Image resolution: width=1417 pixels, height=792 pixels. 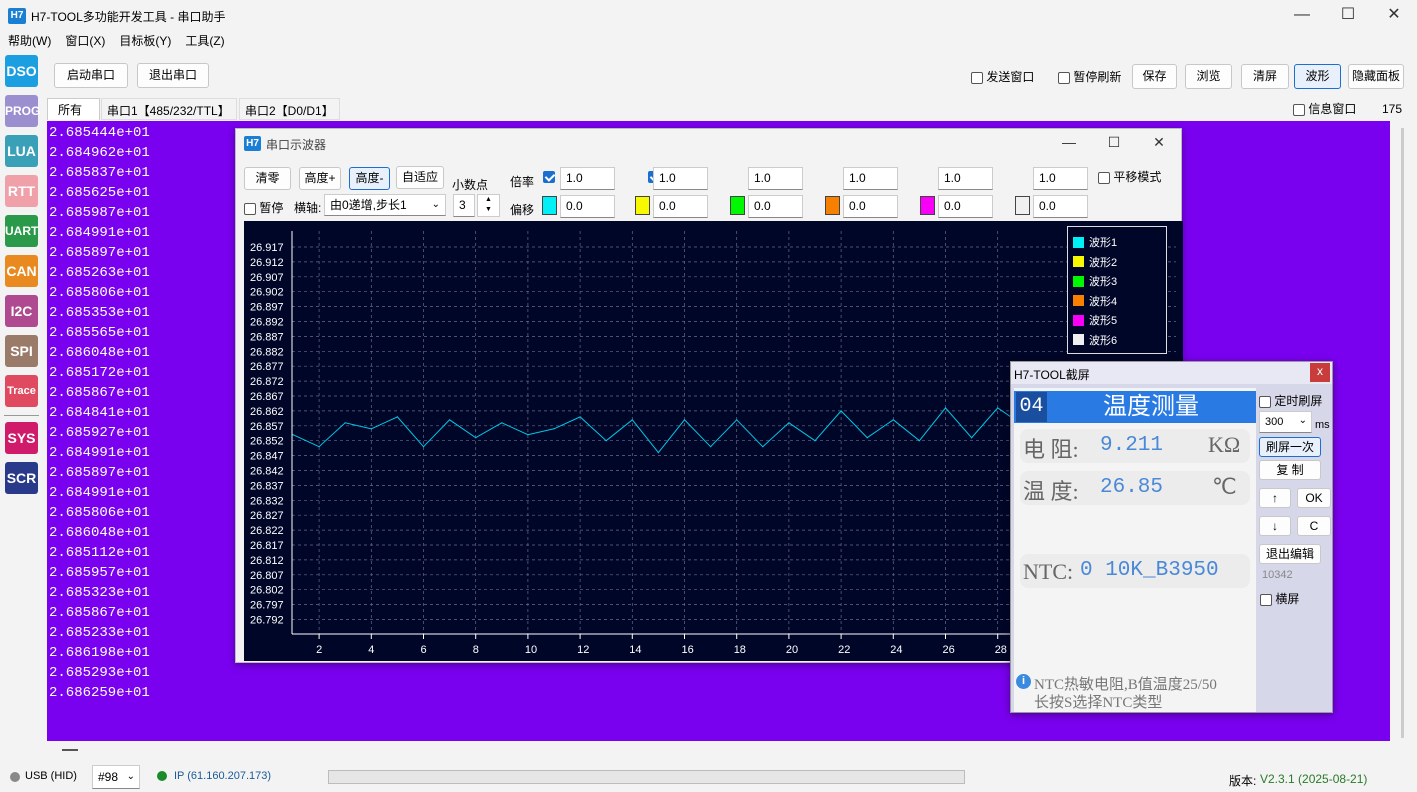 What do you see at coordinates (1022, 205) in the screenshot?
I see `channel-6-color-swatch` at bounding box center [1022, 205].